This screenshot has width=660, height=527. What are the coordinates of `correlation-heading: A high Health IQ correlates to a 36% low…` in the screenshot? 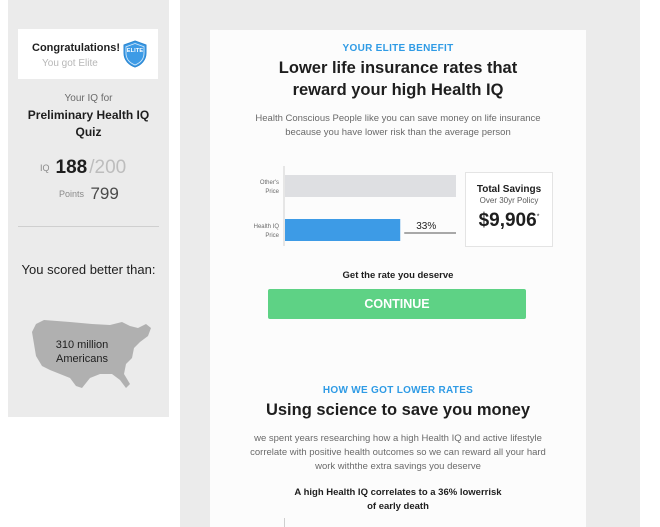 It's located at (398, 500).